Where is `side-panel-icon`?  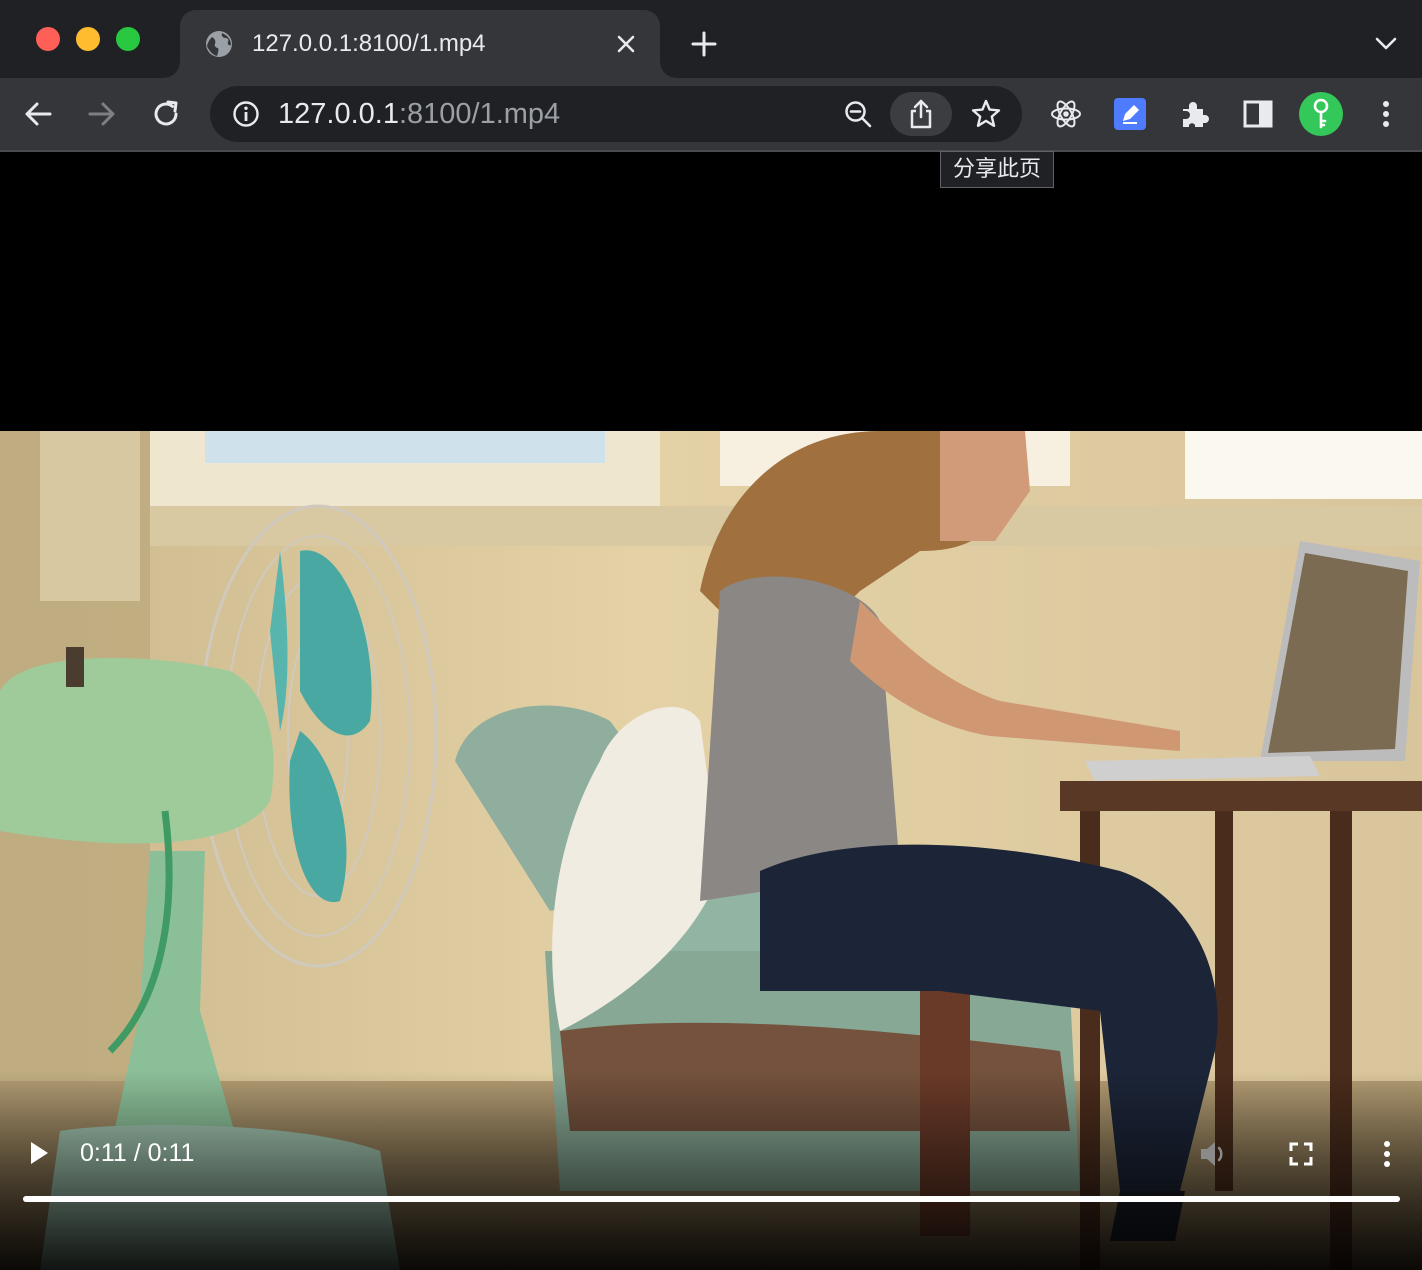
side-panel-icon is located at coordinates (1258, 114).